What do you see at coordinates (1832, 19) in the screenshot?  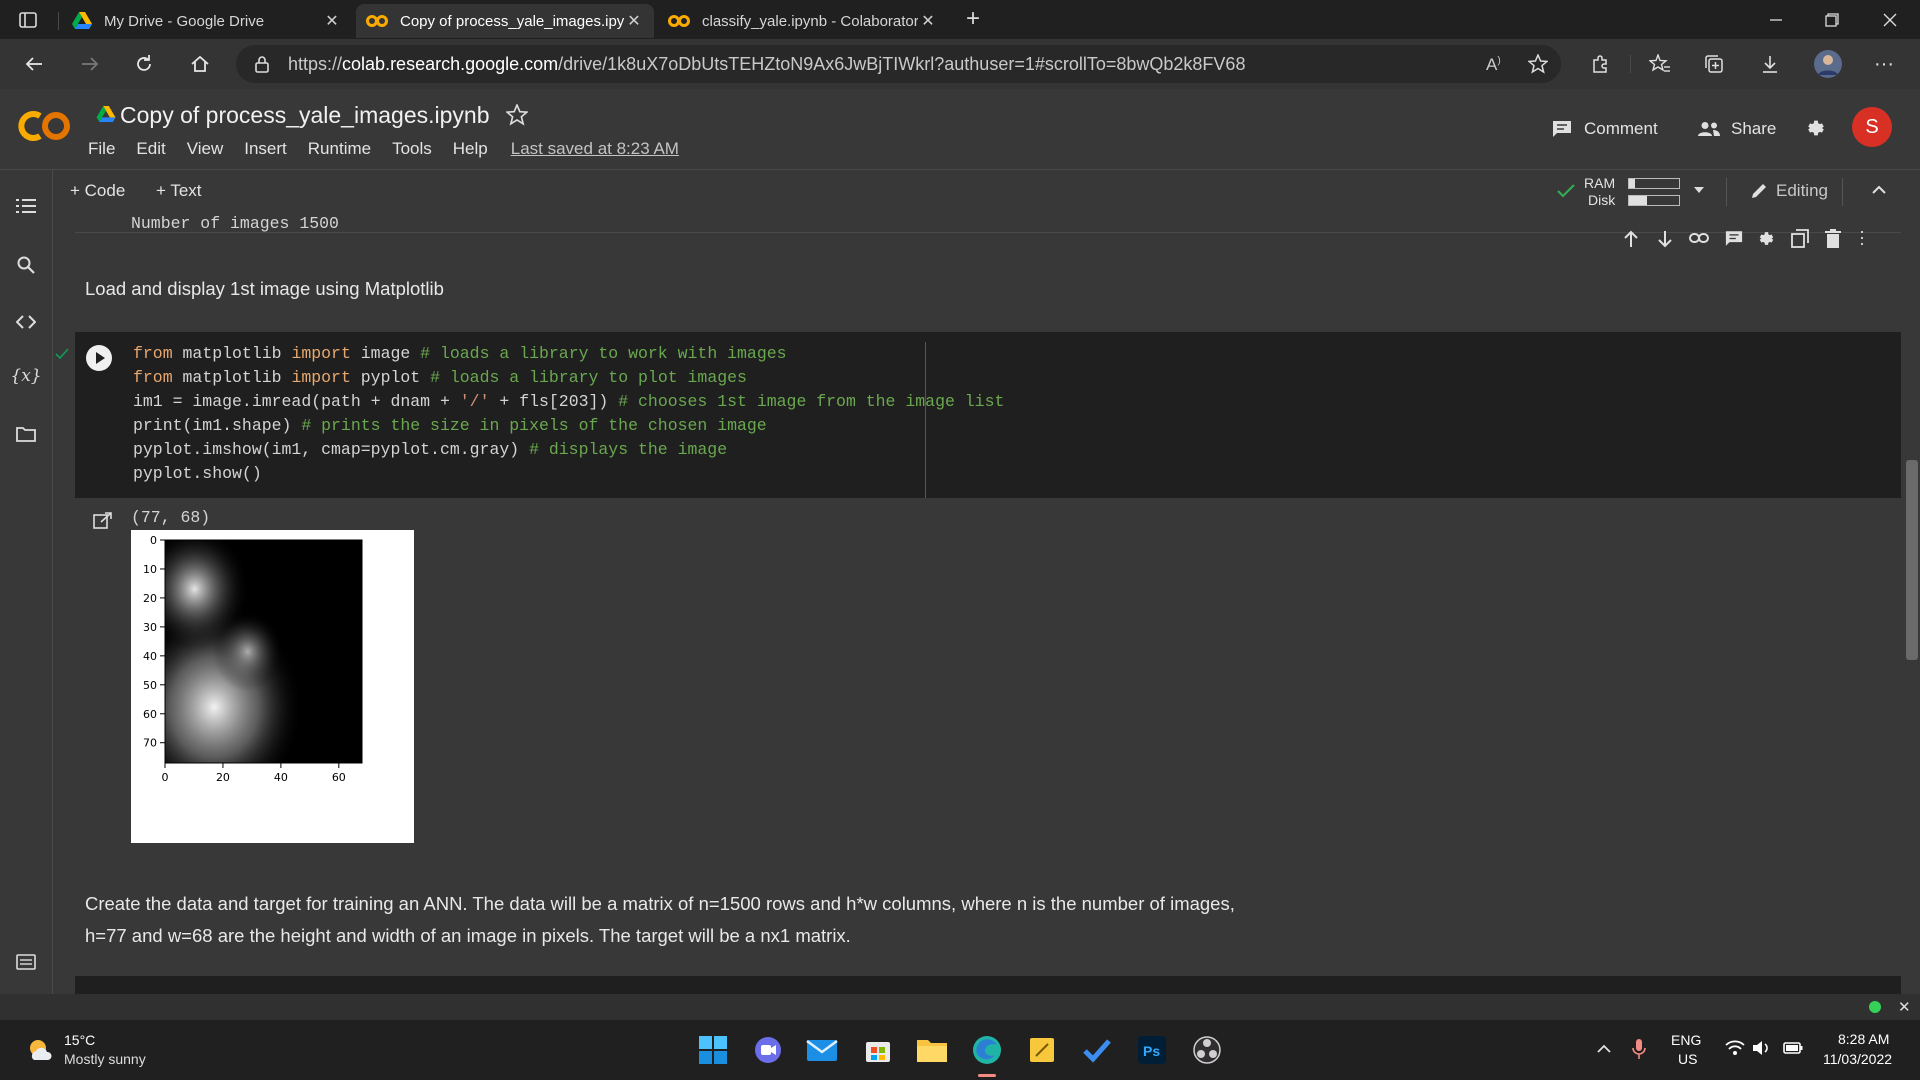 I see `restore-window-icon` at bounding box center [1832, 19].